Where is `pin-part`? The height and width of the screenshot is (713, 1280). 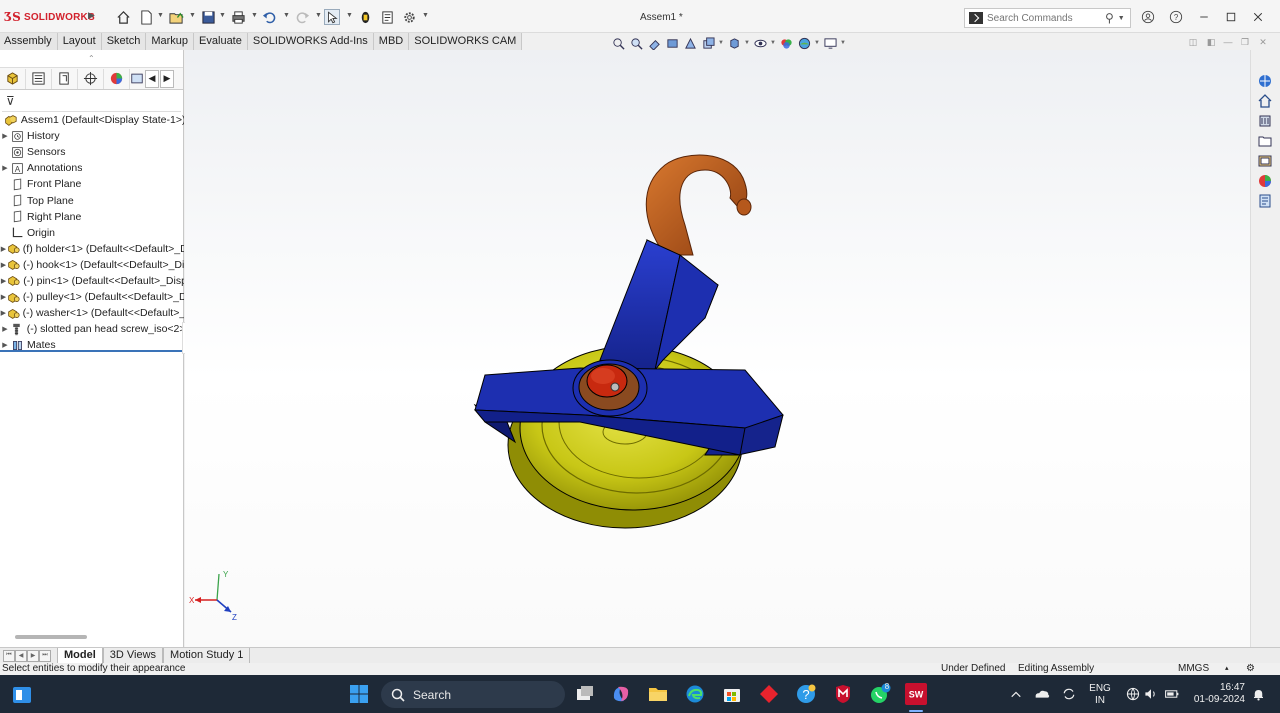
pin-part is located at coordinates (610, 388).